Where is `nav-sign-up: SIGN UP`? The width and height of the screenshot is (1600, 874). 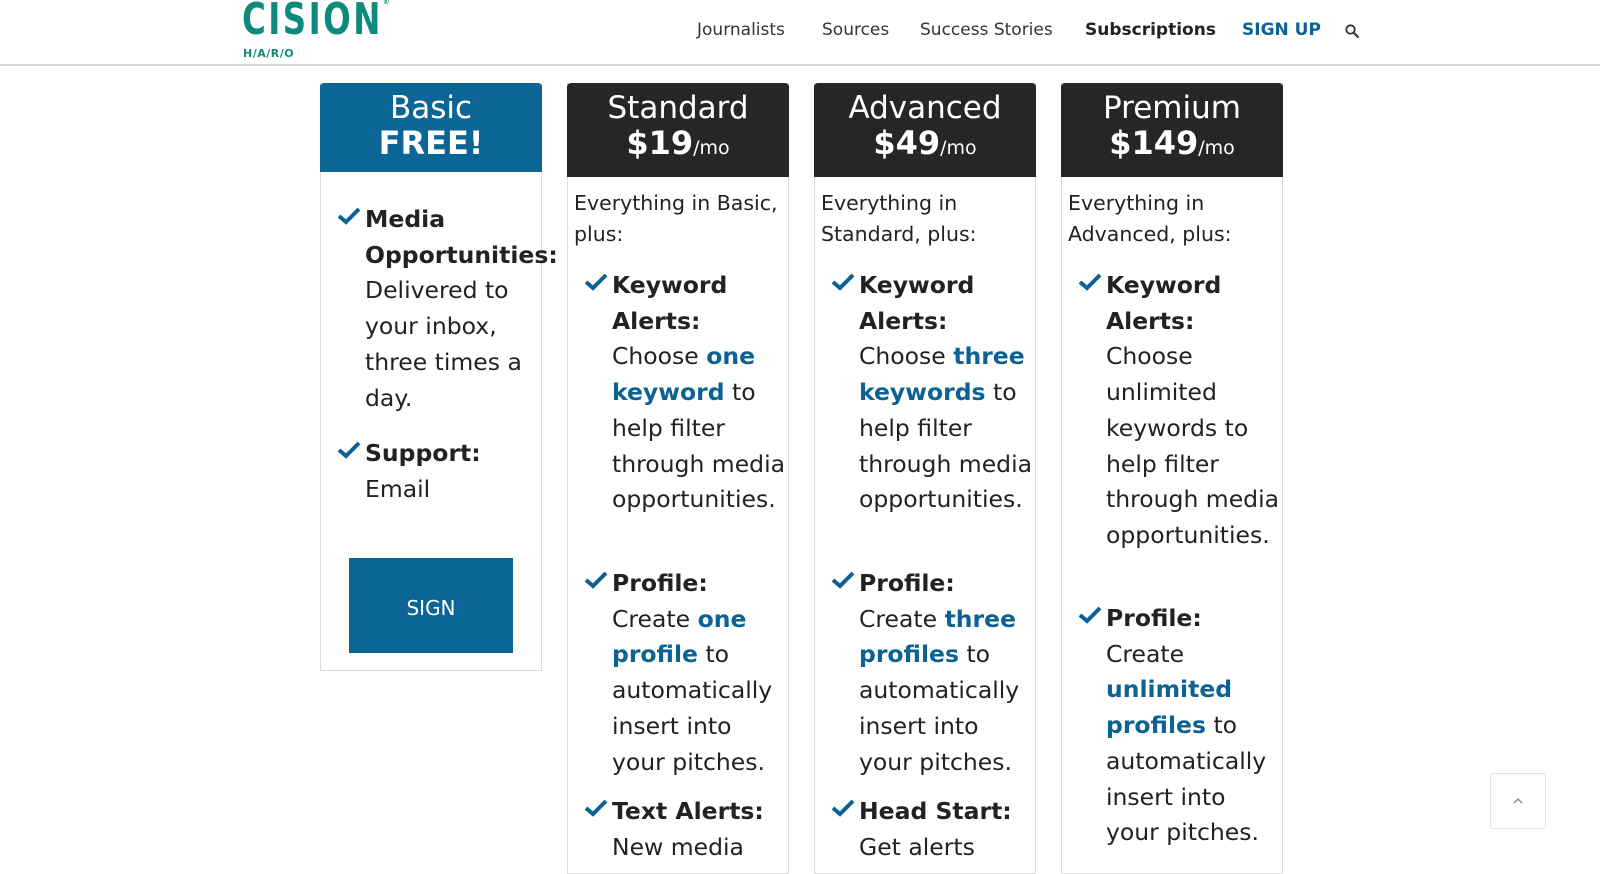
nav-sign-up: SIGN UP is located at coordinates (1281, 30).